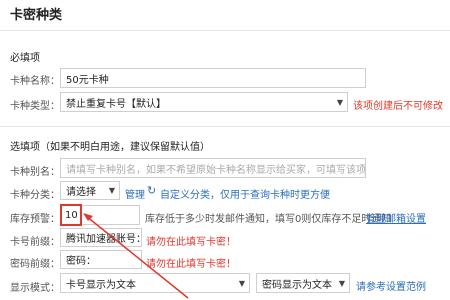 The height and width of the screenshot is (300, 450). What do you see at coordinates (396, 217) in the screenshot?
I see `mail-settings-link: 管理邮箱设置` at bounding box center [396, 217].